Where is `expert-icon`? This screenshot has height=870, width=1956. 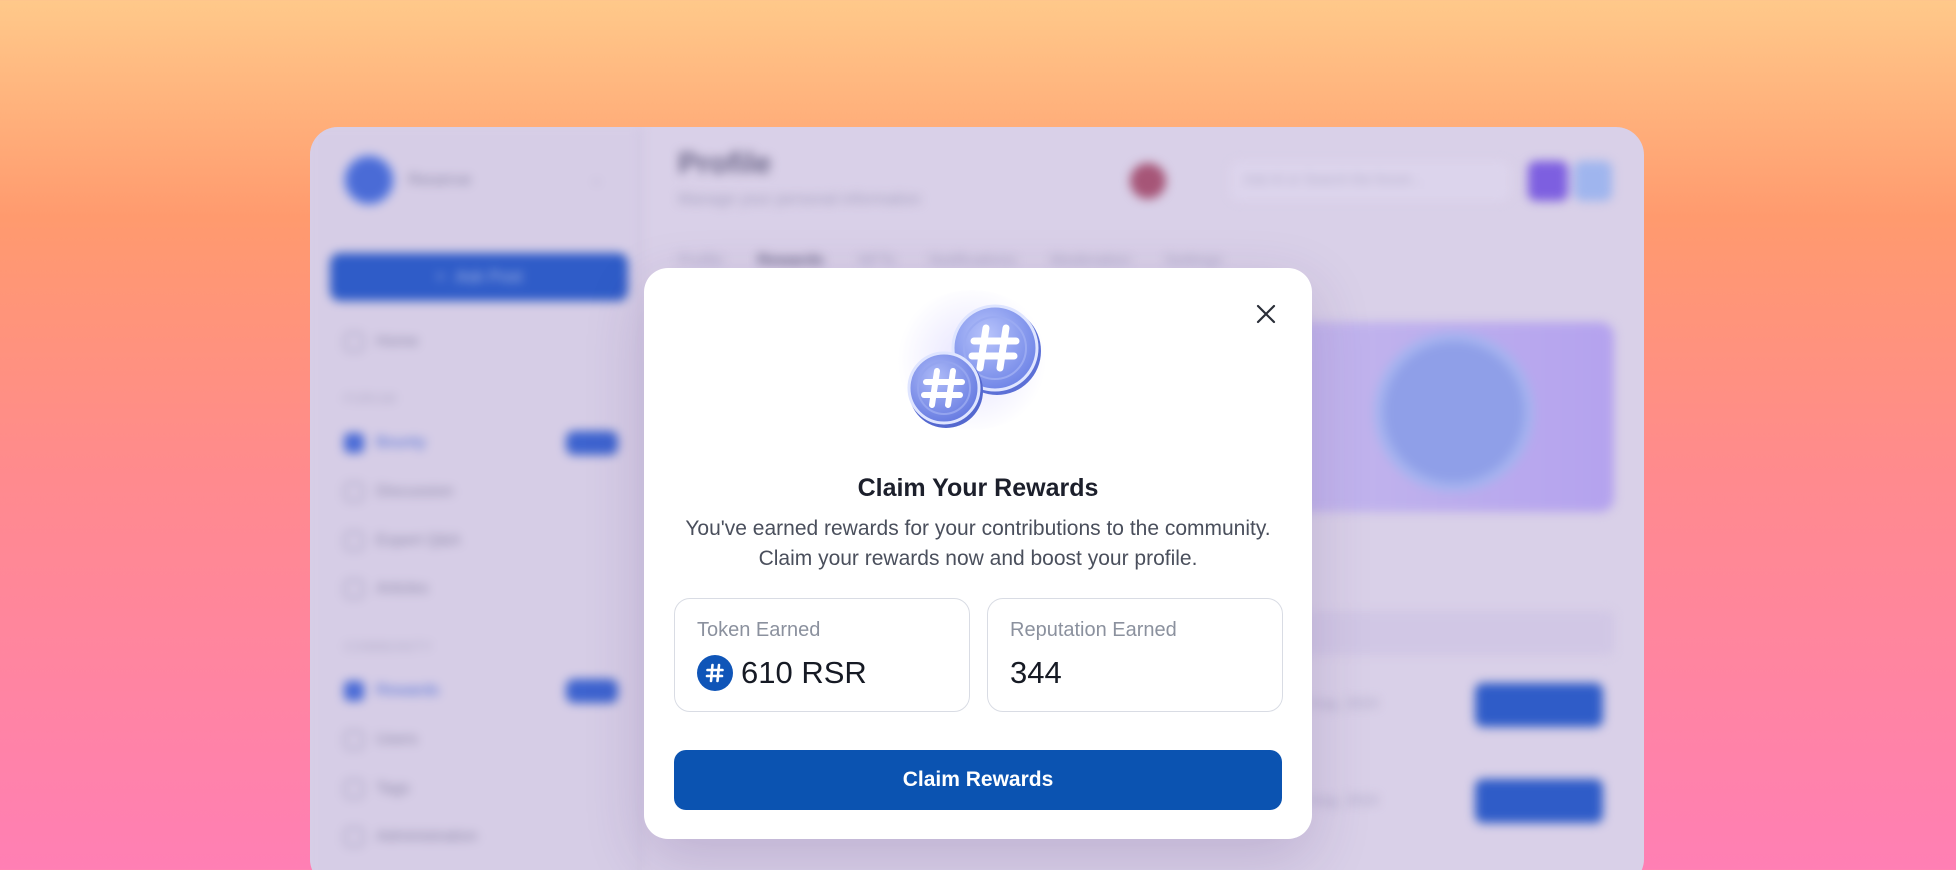
expert-icon is located at coordinates (354, 541).